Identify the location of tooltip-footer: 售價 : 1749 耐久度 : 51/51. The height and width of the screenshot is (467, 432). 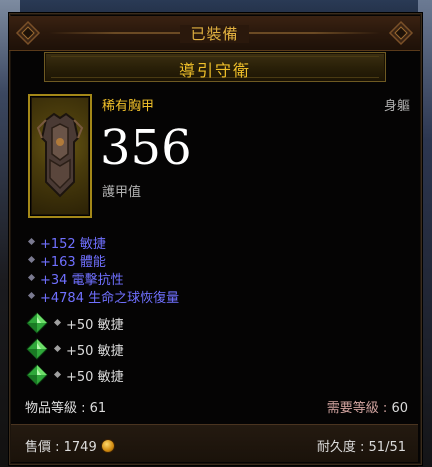
(214, 443).